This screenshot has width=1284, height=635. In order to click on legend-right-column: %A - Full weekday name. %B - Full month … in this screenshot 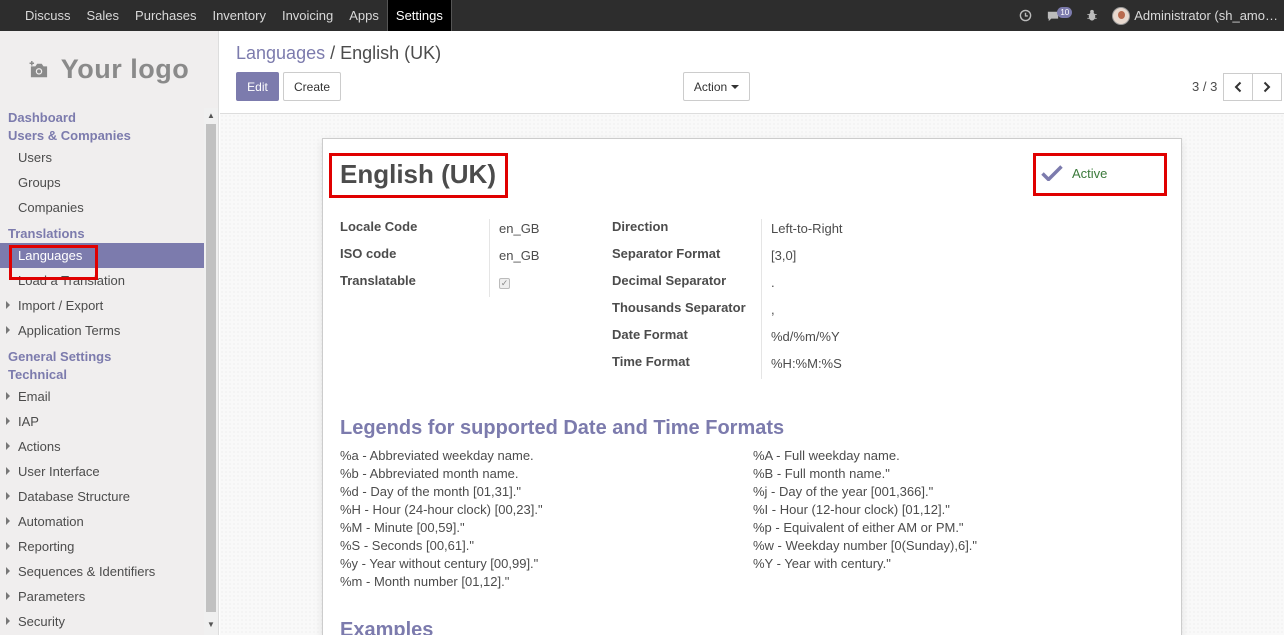, I will do `click(865, 510)`.